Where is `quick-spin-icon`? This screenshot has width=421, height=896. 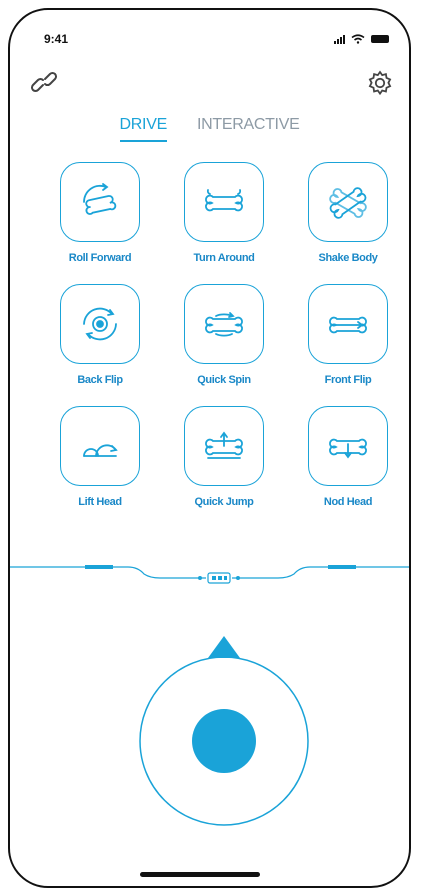 quick-spin-icon is located at coordinates (224, 324).